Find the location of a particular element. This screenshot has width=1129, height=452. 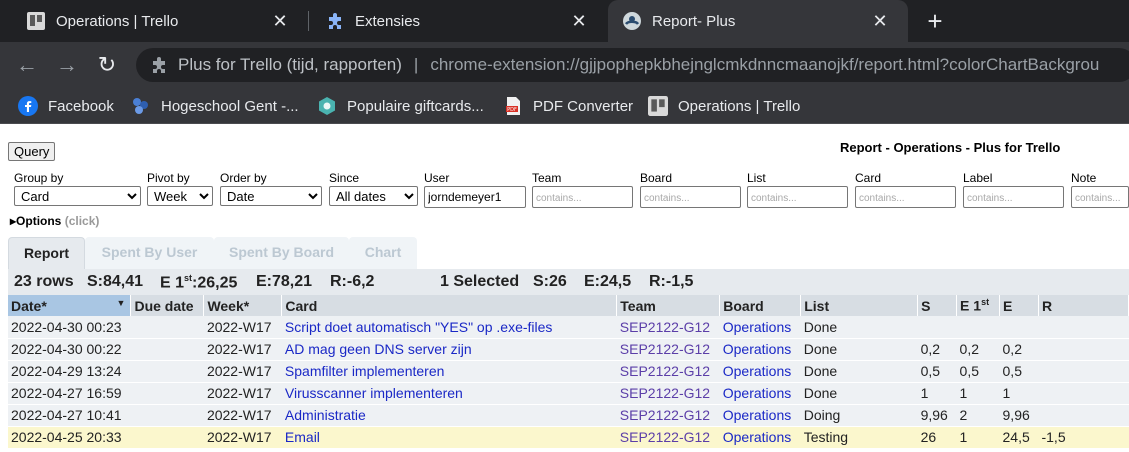

filter-label: Team is located at coordinates (547, 178).